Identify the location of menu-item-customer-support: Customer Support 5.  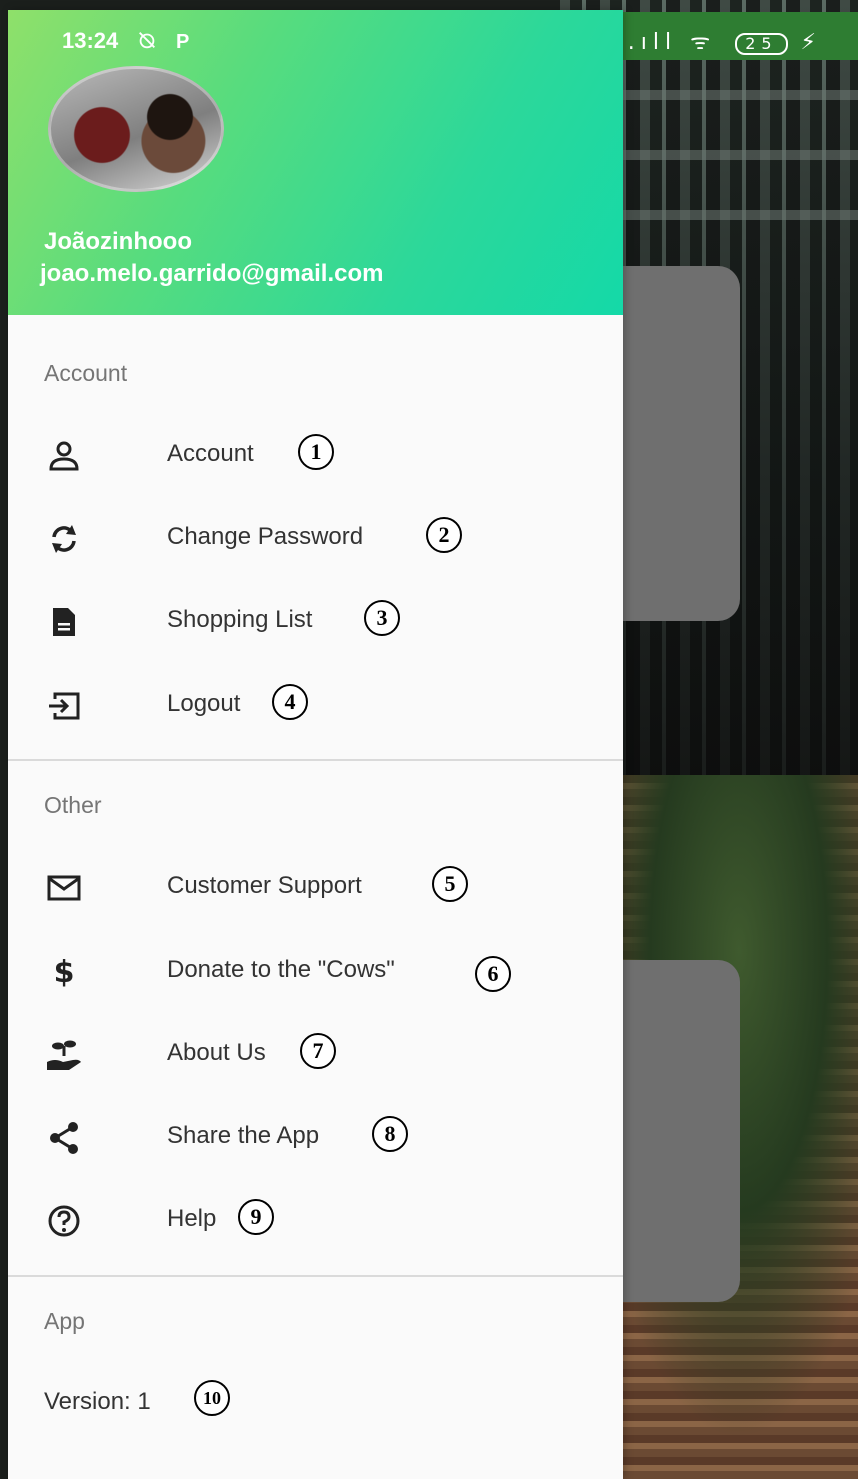
(315, 888).